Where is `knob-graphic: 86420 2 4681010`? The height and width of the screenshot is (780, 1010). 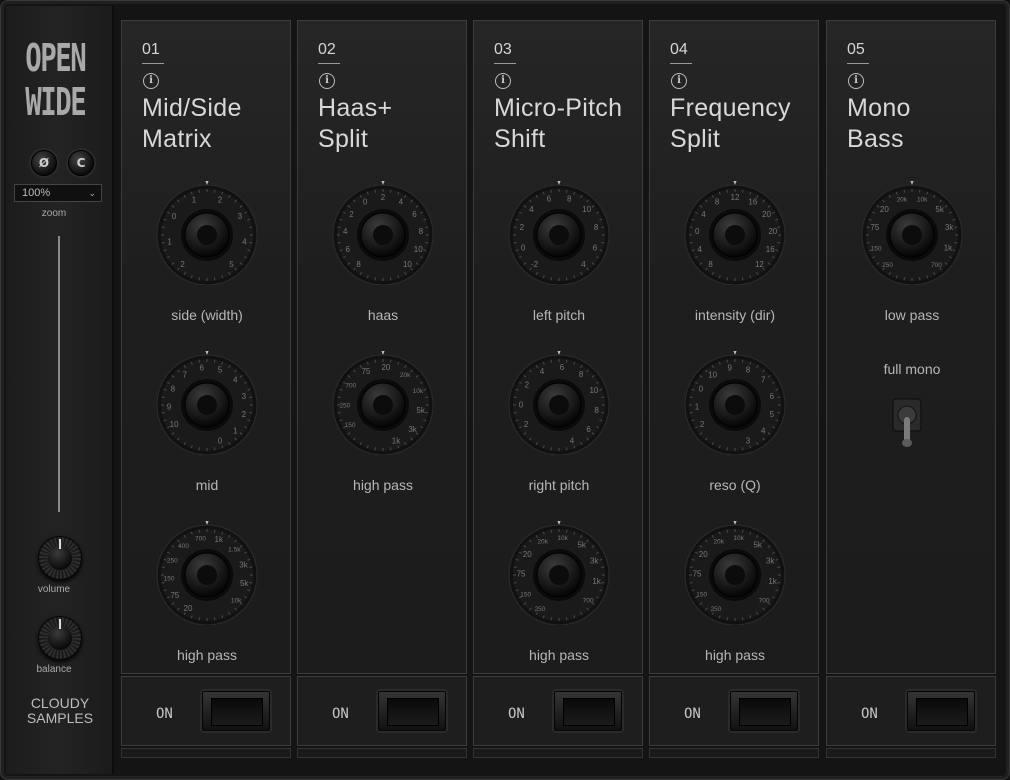 knob-graphic: 86420 2 4681010 is located at coordinates (383, 233).